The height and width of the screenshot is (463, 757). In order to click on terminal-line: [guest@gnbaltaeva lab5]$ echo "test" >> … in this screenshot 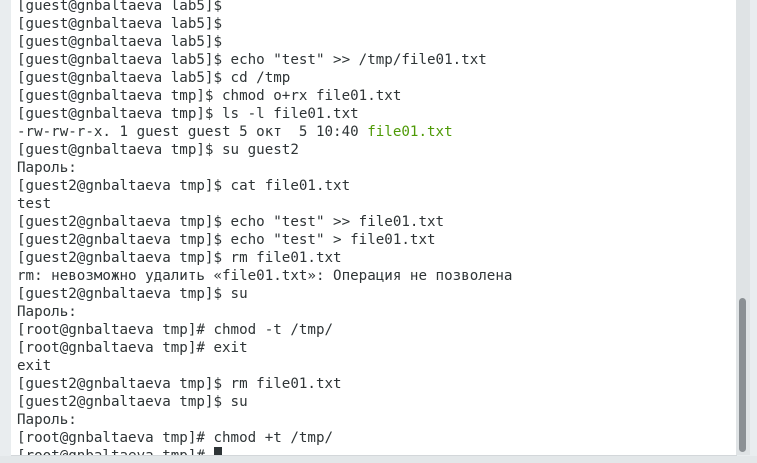, I will do `click(264, 60)`.